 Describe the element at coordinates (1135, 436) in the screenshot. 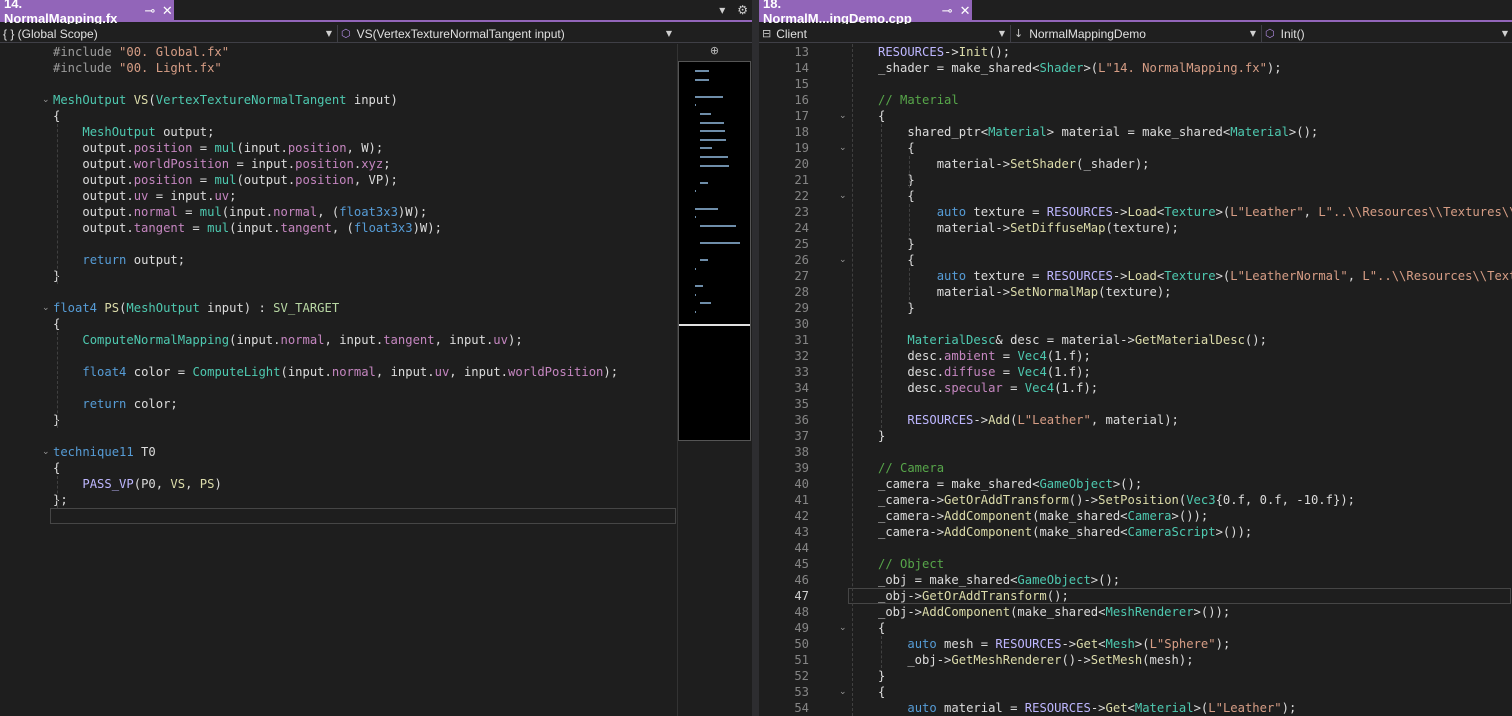

I see `code-line: 37}` at that location.